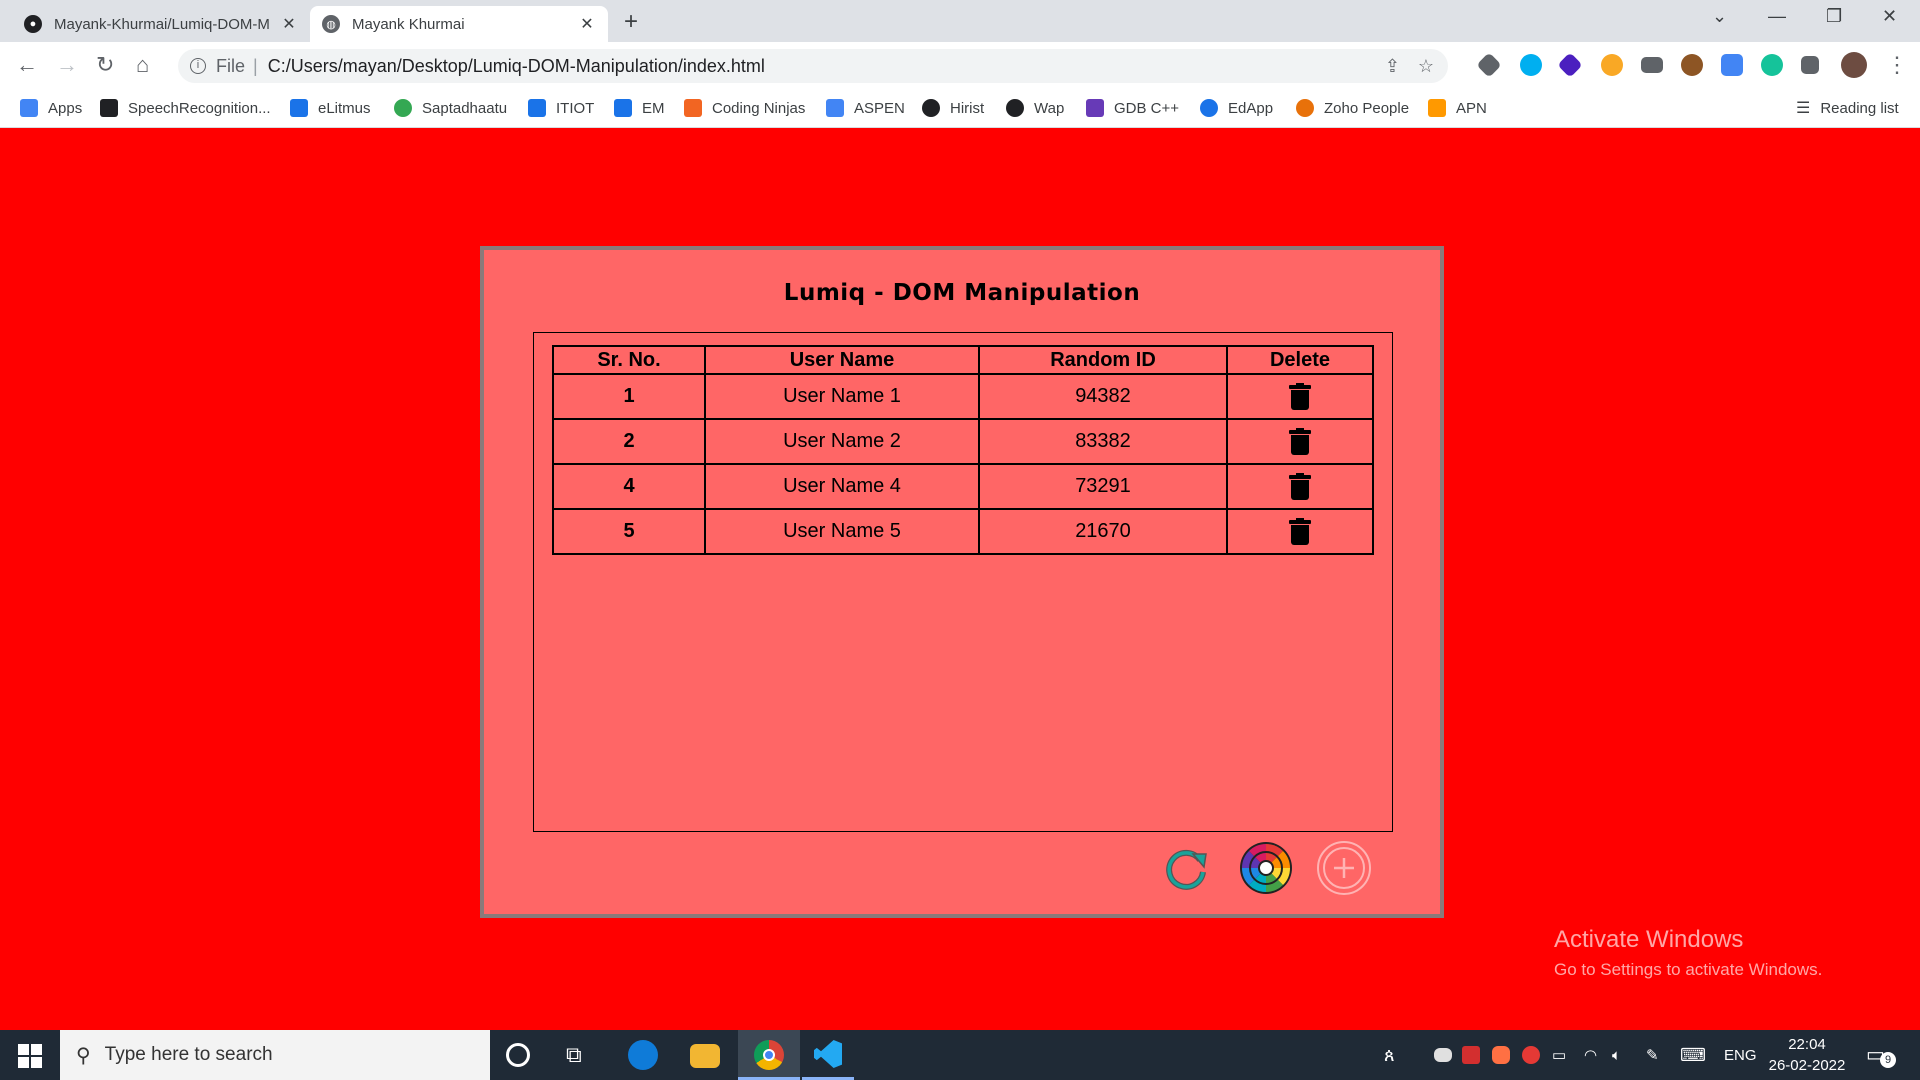 Image resolution: width=1920 pixels, height=1080 pixels. Describe the element at coordinates (30, 1056) in the screenshot. I see `windows-start-icon` at that location.